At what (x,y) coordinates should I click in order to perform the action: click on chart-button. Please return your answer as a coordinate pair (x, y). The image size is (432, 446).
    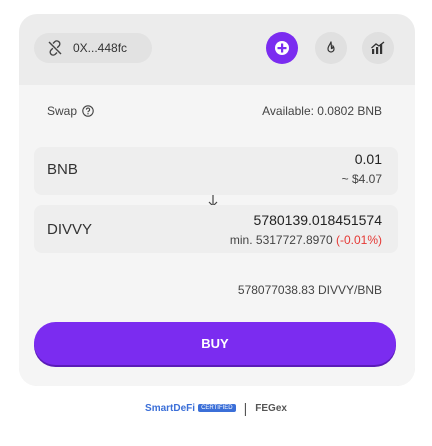
    Looking at the image, I should click on (378, 48).